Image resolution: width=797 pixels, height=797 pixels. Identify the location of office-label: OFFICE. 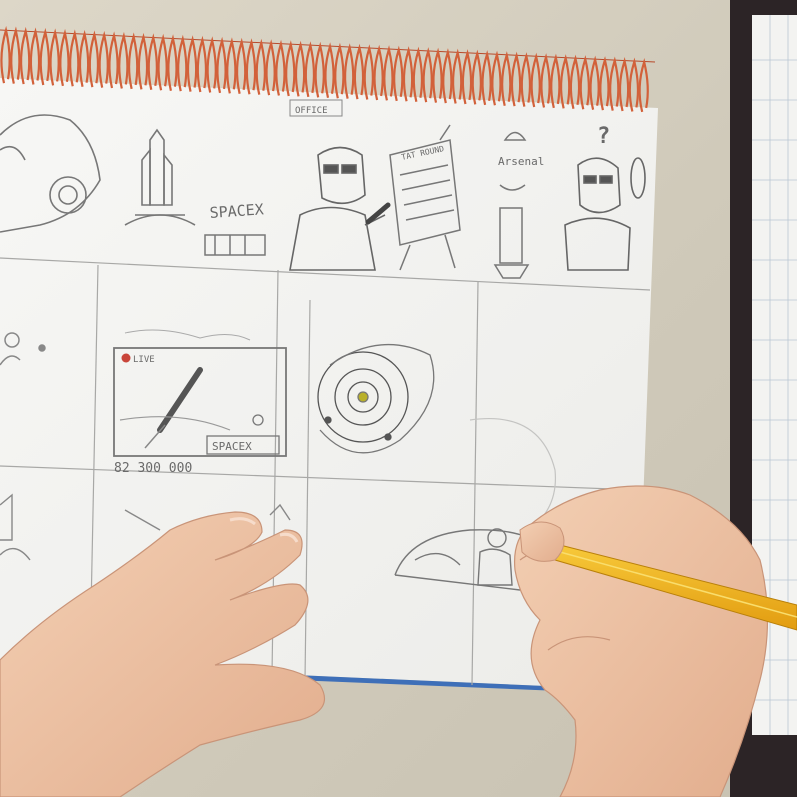
(311, 111).